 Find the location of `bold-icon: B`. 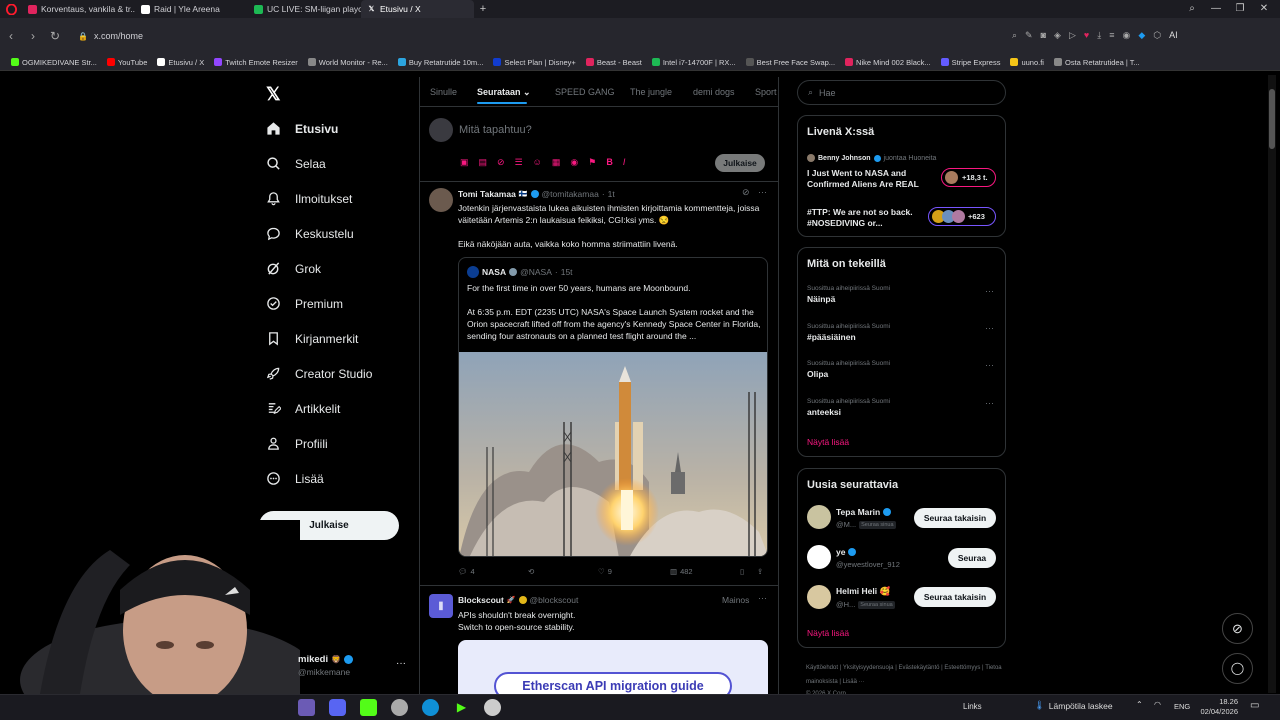

bold-icon: B is located at coordinates (609, 162).